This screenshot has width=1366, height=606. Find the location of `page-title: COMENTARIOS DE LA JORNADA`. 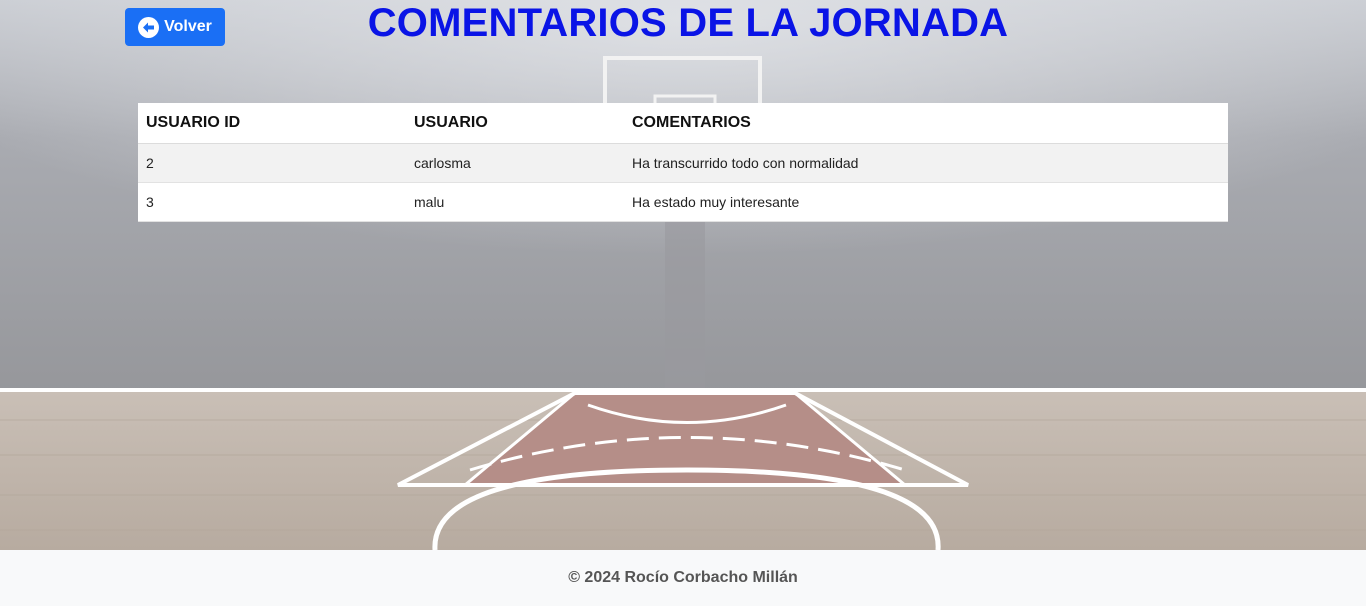

page-title: COMENTARIOS DE LA JORNADA is located at coordinates (688, 23).